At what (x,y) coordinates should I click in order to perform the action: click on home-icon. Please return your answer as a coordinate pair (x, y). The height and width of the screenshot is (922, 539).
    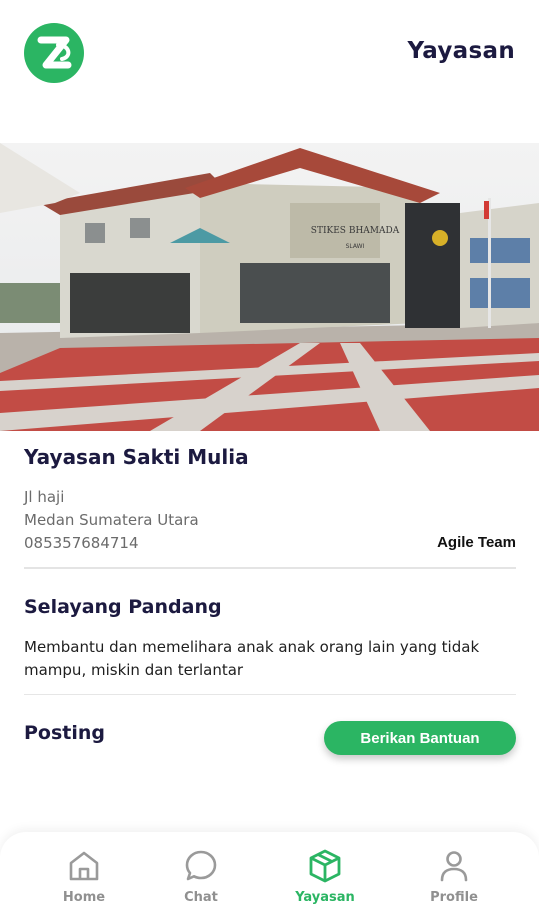
    Looking at the image, I should click on (84, 866).